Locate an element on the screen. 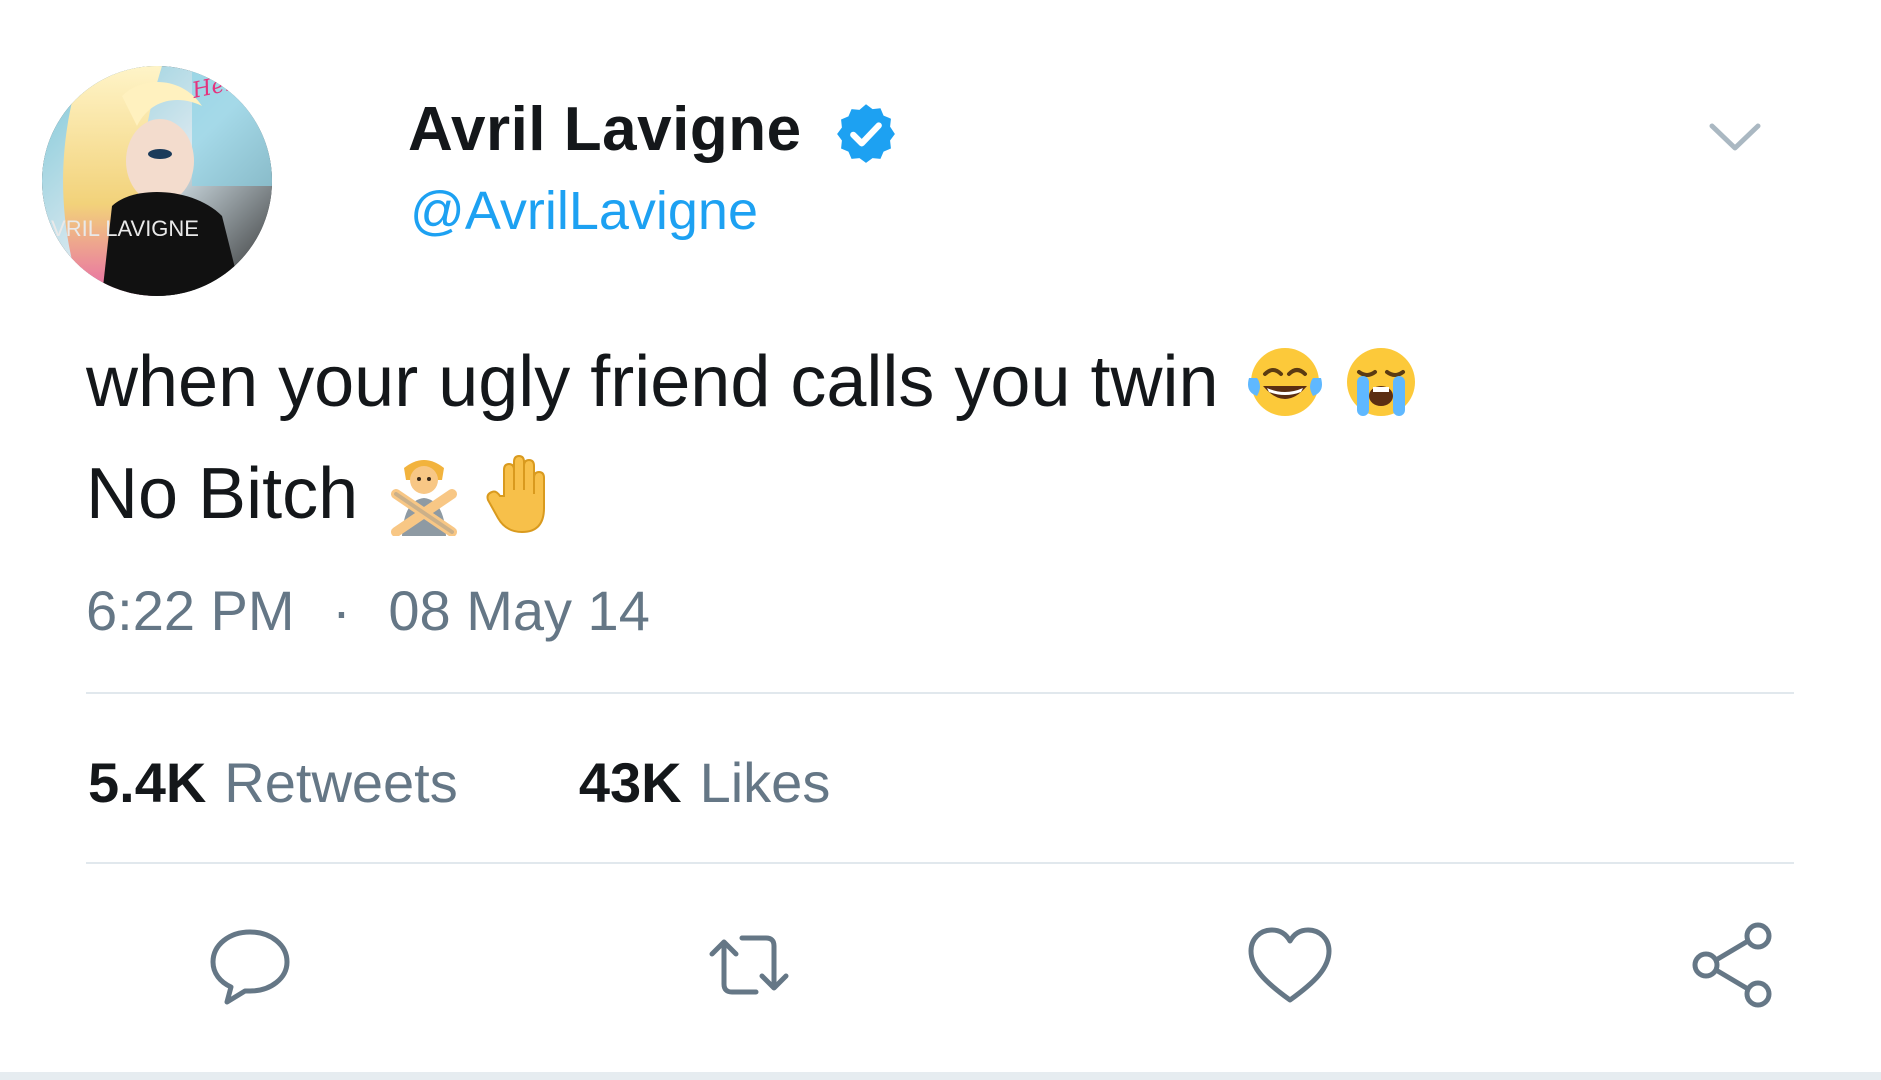  verified-badge-icon is located at coordinates (866, 133).